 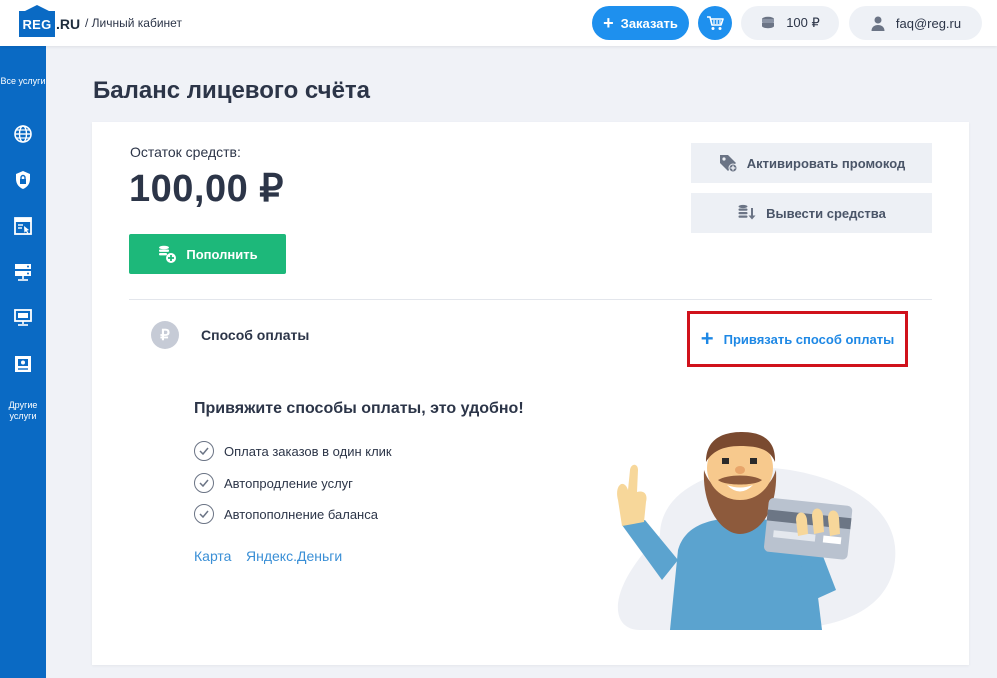 What do you see at coordinates (301, 514) in the screenshot?
I see `feature-label: Автопополнение баланса` at bounding box center [301, 514].